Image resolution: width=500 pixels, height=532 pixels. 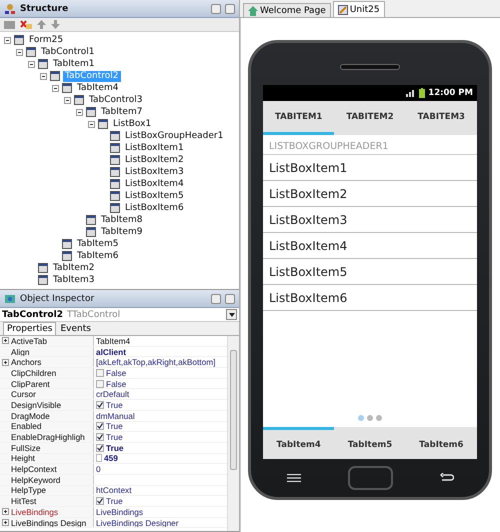 What do you see at coordinates (114, 491) in the screenshot?
I see `property-value: htContext` at bounding box center [114, 491].